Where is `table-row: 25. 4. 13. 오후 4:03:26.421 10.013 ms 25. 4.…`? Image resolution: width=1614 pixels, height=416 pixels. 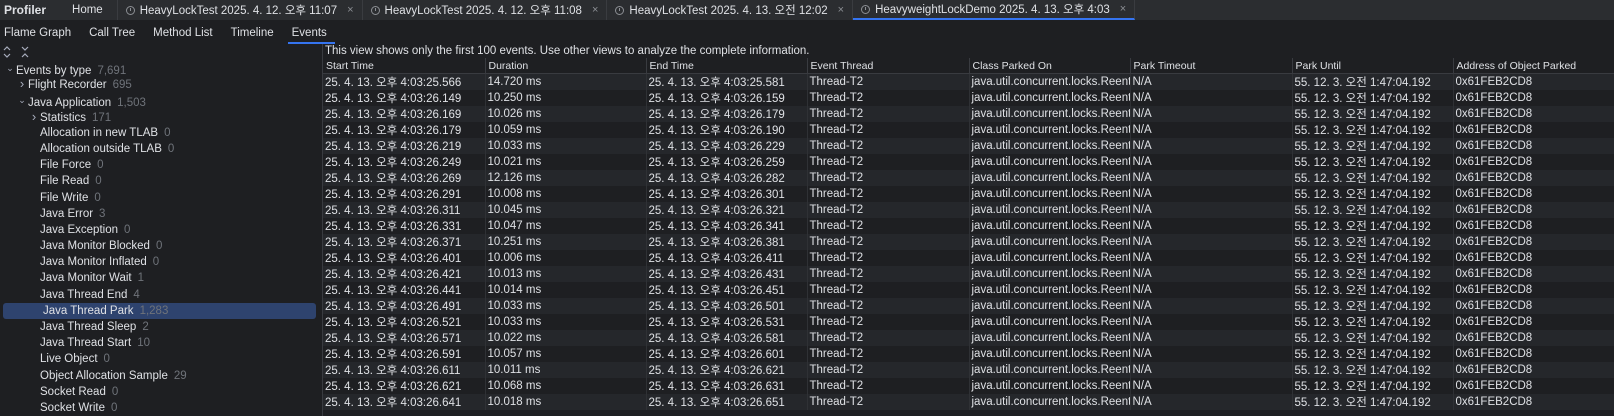
table-row: 25. 4. 13. 오후 4:03:26.421 10.013 ms 25. 4.… is located at coordinates (968, 274).